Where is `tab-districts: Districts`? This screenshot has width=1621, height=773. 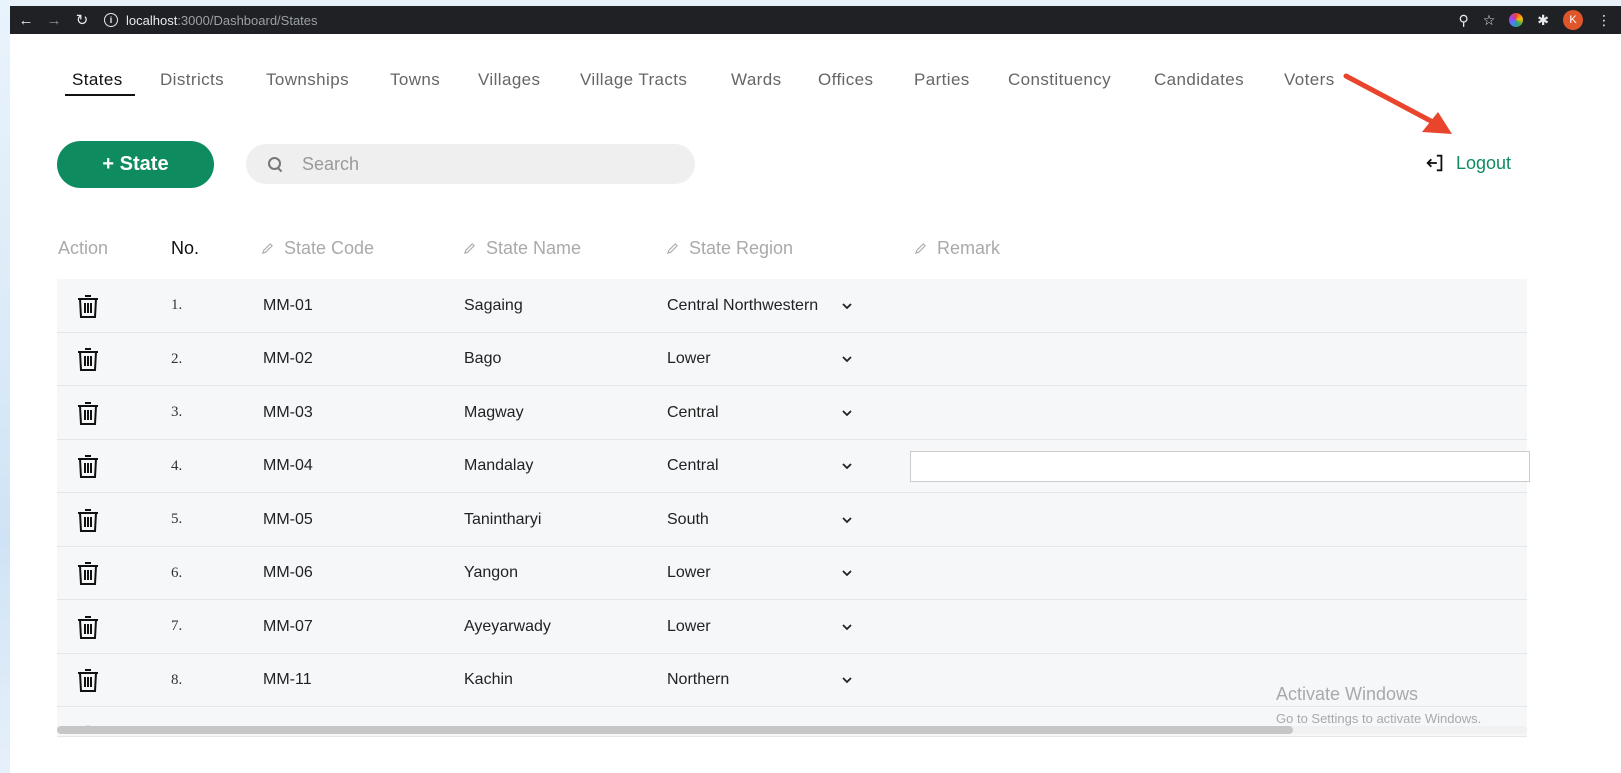 tab-districts: Districts is located at coordinates (192, 80).